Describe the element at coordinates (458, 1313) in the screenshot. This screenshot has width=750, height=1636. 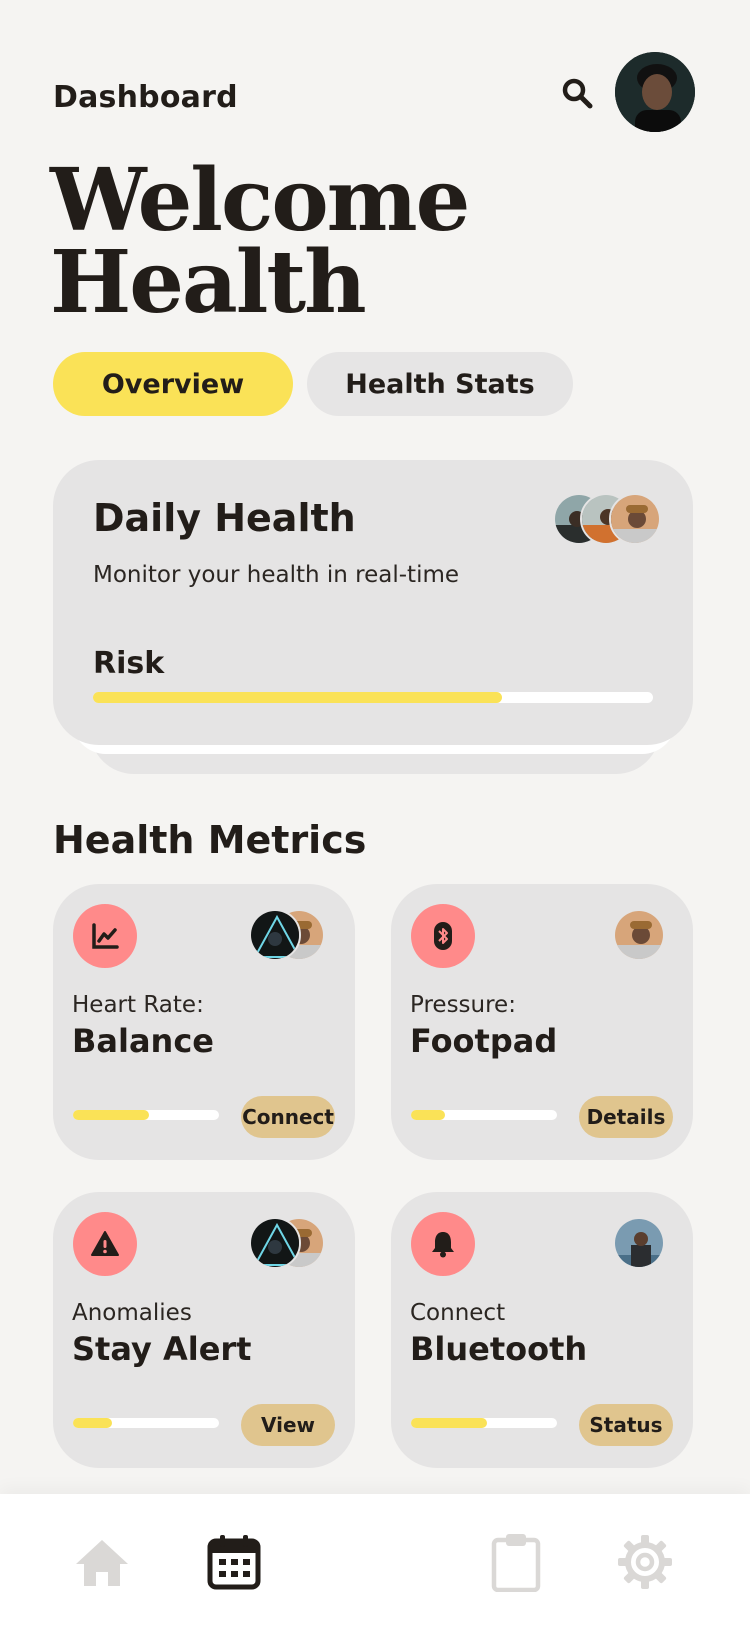
I see `metric-label: Connect` at that location.